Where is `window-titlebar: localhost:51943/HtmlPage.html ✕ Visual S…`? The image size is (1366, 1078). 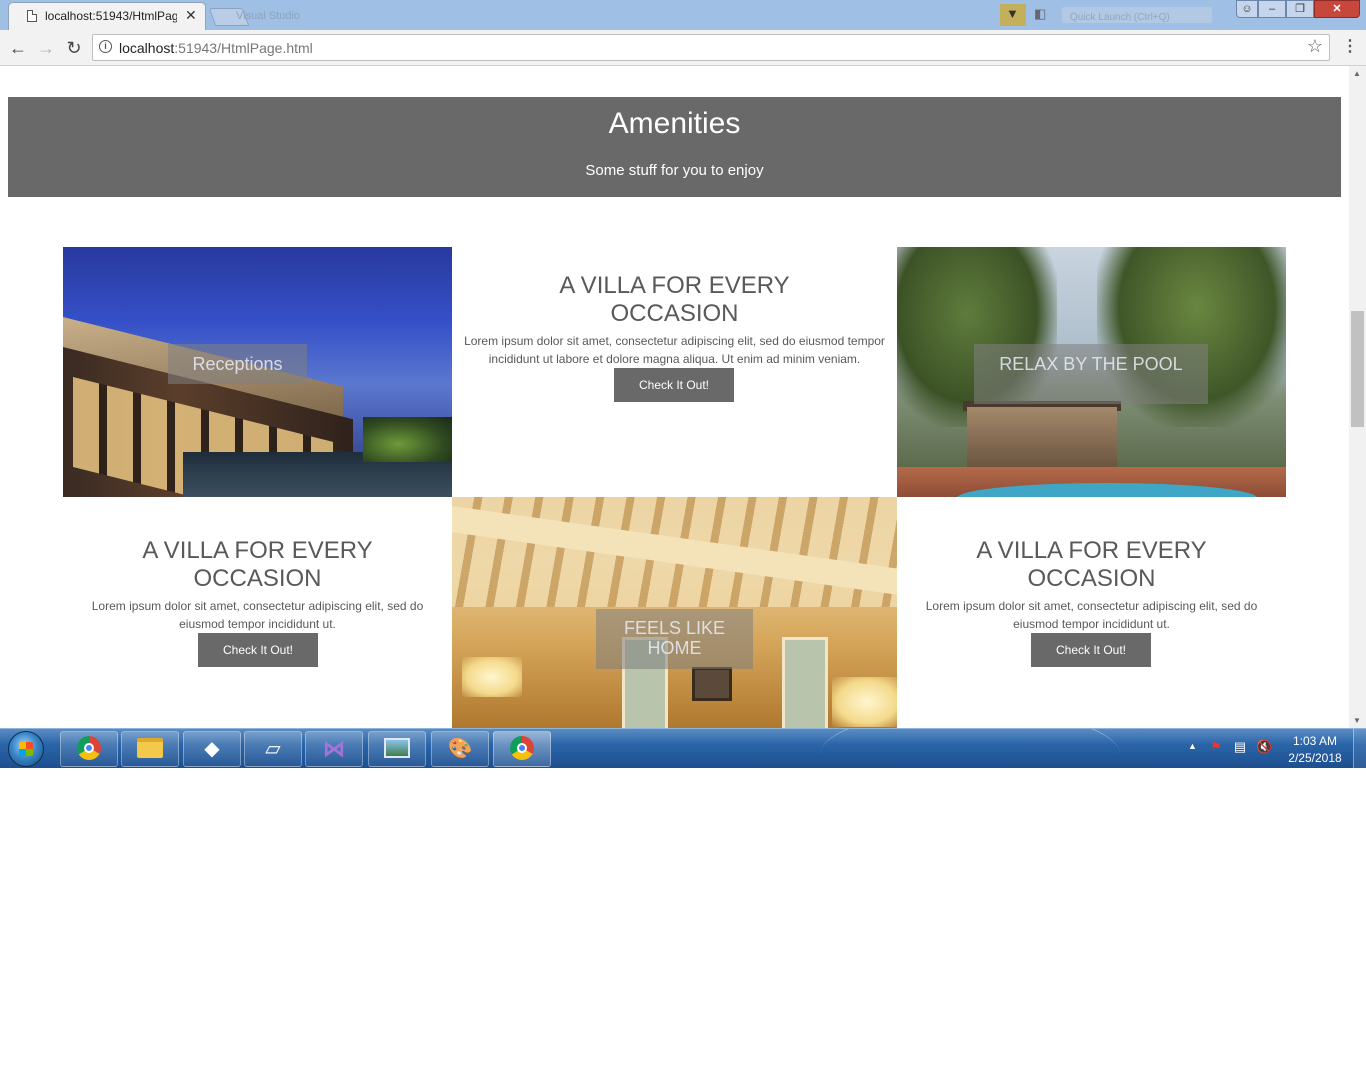 window-titlebar: localhost:51943/HtmlPage.html ✕ Visual S… is located at coordinates (683, 15).